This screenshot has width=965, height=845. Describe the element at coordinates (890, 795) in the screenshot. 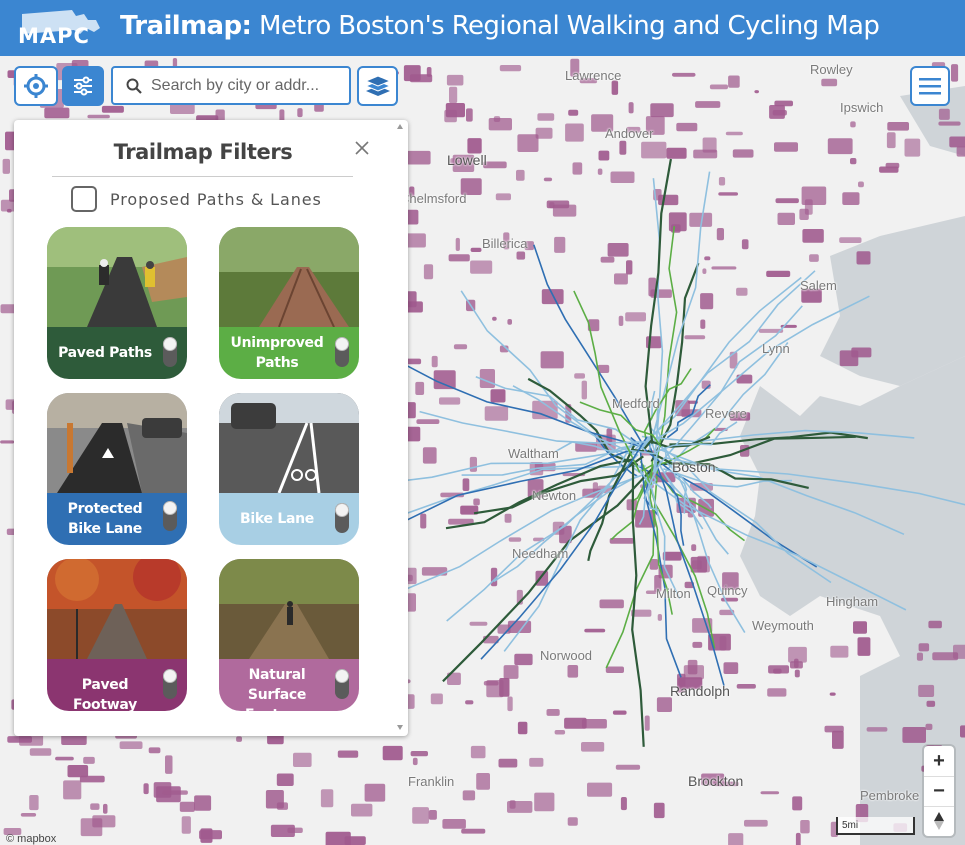

I see `place-label: Pembroke` at that location.